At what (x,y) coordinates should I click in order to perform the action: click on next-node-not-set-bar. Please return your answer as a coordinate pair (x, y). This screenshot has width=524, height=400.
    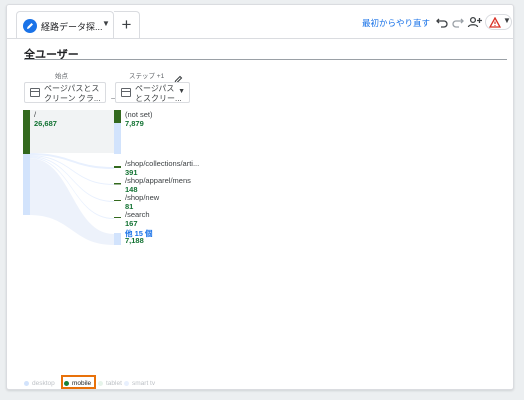
    Looking at the image, I should click on (117, 116).